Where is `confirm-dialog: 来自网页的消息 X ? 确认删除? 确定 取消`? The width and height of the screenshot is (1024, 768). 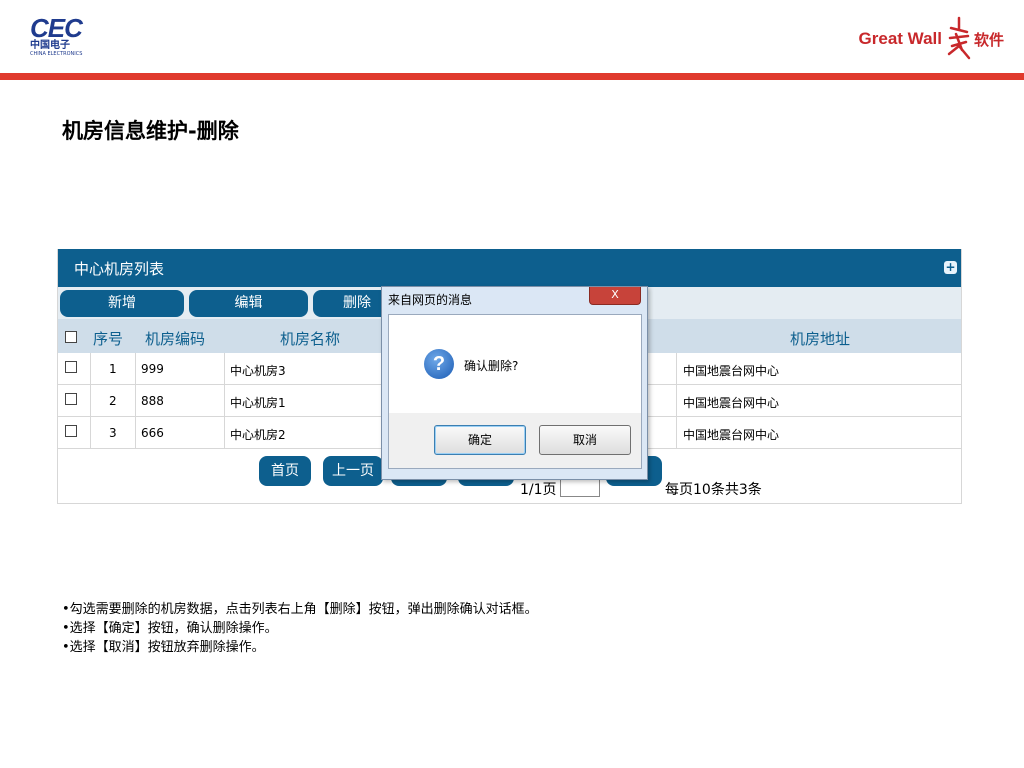
confirm-dialog: 来自网页的消息 X ? 确认删除? 确定 取消 is located at coordinates (514, 383).